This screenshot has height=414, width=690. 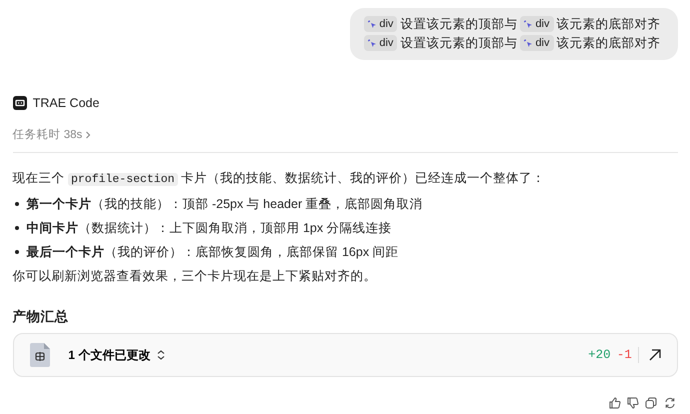 What do you see at coordinates (670, 403) in the screenshot?
I see `refresh-icon` at bounding box center [670, 403].